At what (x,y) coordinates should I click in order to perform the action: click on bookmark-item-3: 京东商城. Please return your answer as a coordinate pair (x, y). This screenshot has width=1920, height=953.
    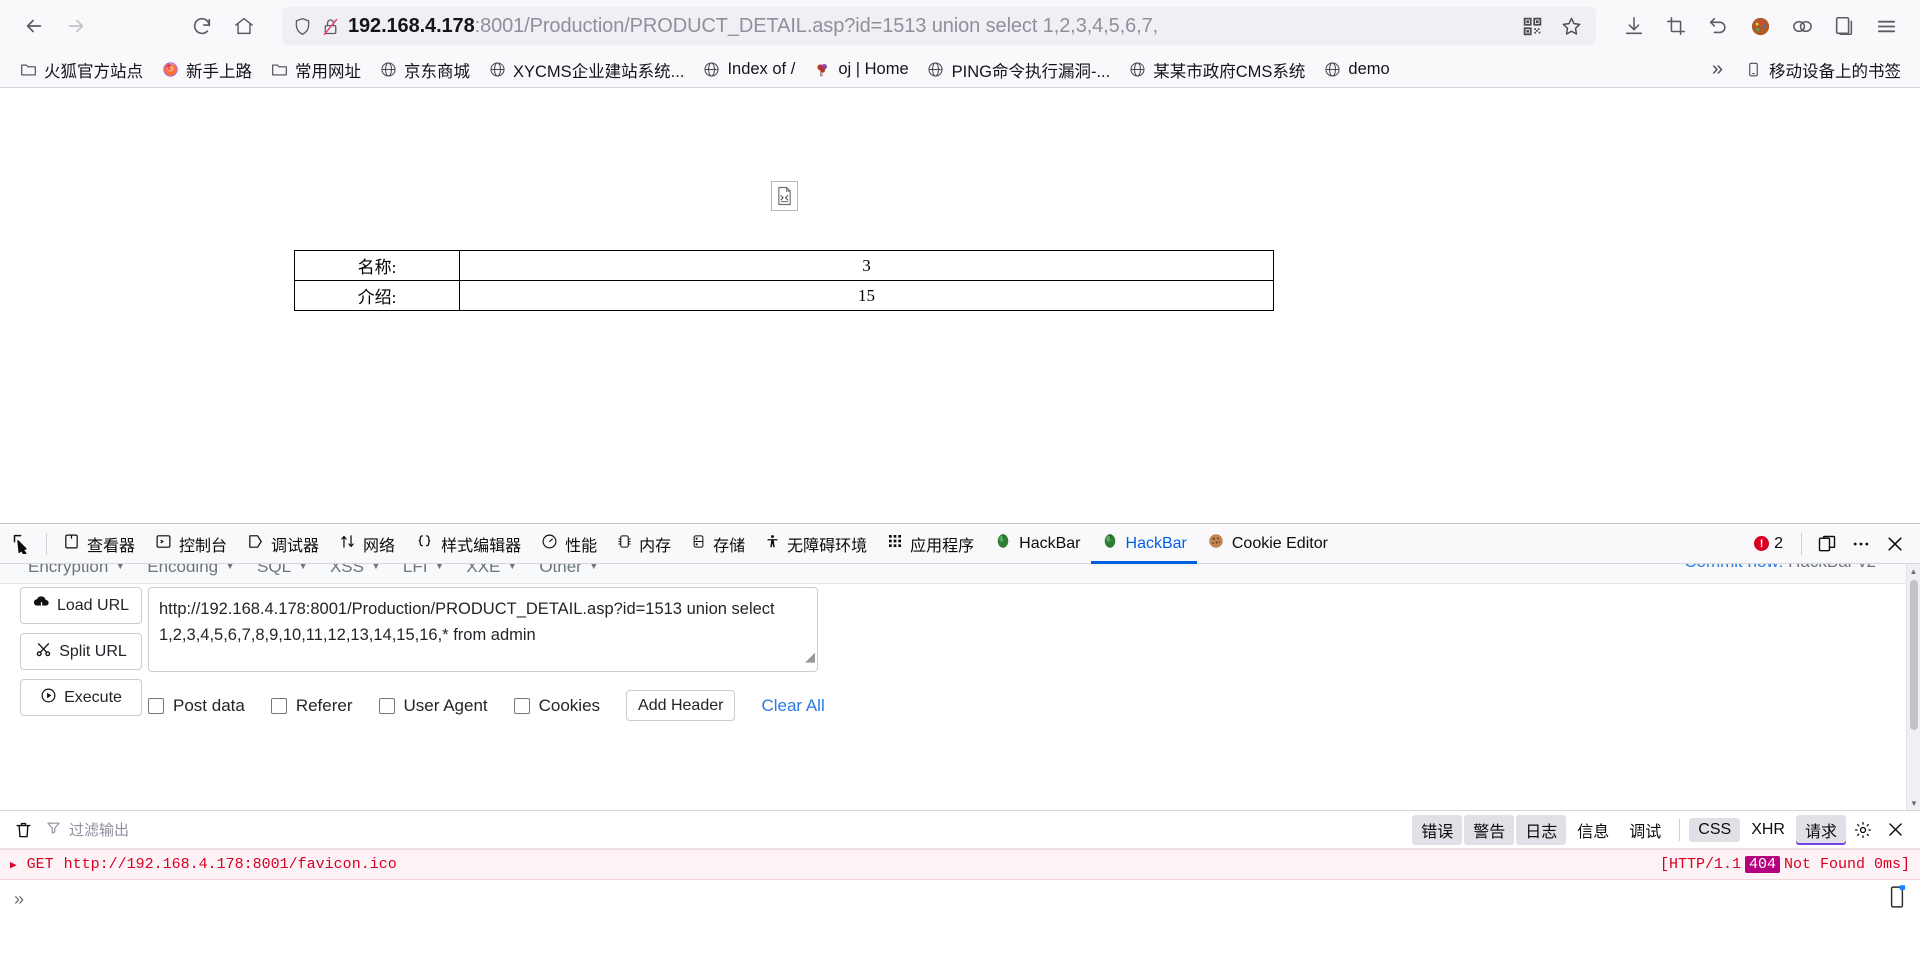
    Looking at the image, I should click on (424, 70).